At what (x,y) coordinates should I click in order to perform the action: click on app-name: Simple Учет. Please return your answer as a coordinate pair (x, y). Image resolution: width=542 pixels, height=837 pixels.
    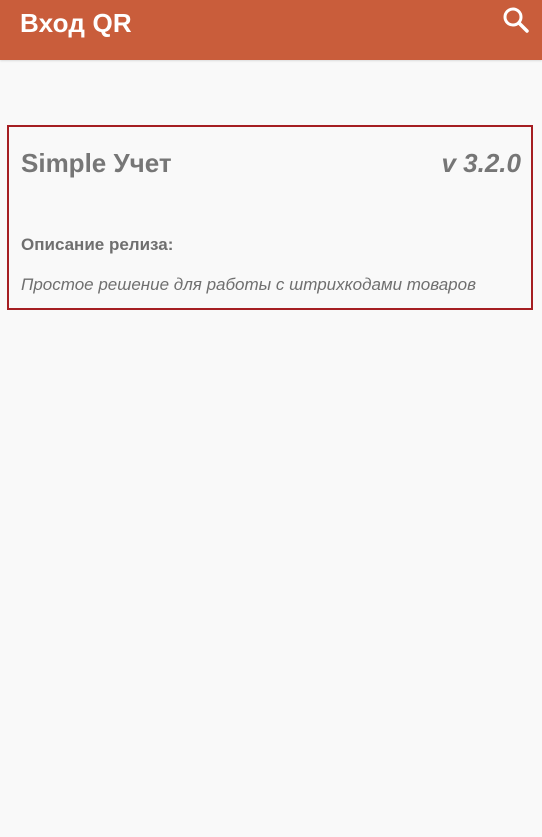
    Looking at the image, I should click on (96, 163).